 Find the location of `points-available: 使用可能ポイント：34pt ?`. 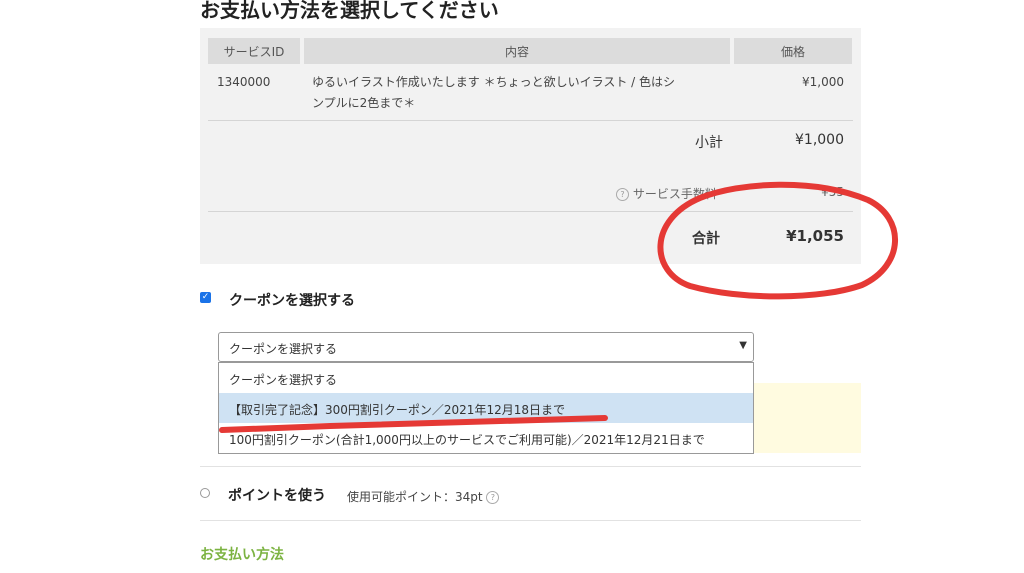

points-available: 使用可能ポイント：34pt ? is located at coordinates (423, 496).